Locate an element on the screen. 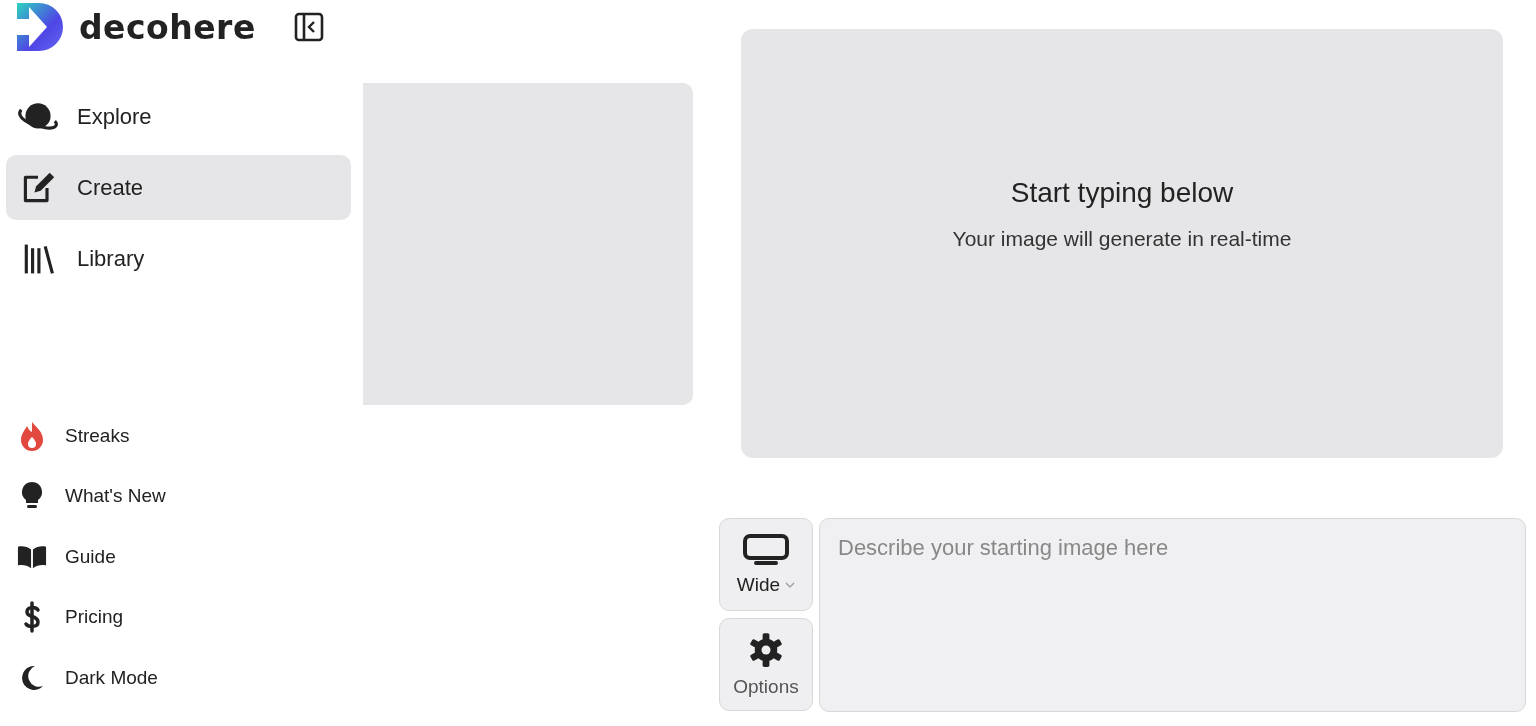 The width and height of the screenshot is (1536, 726). logo-icon is located at coordinates (41, 27).